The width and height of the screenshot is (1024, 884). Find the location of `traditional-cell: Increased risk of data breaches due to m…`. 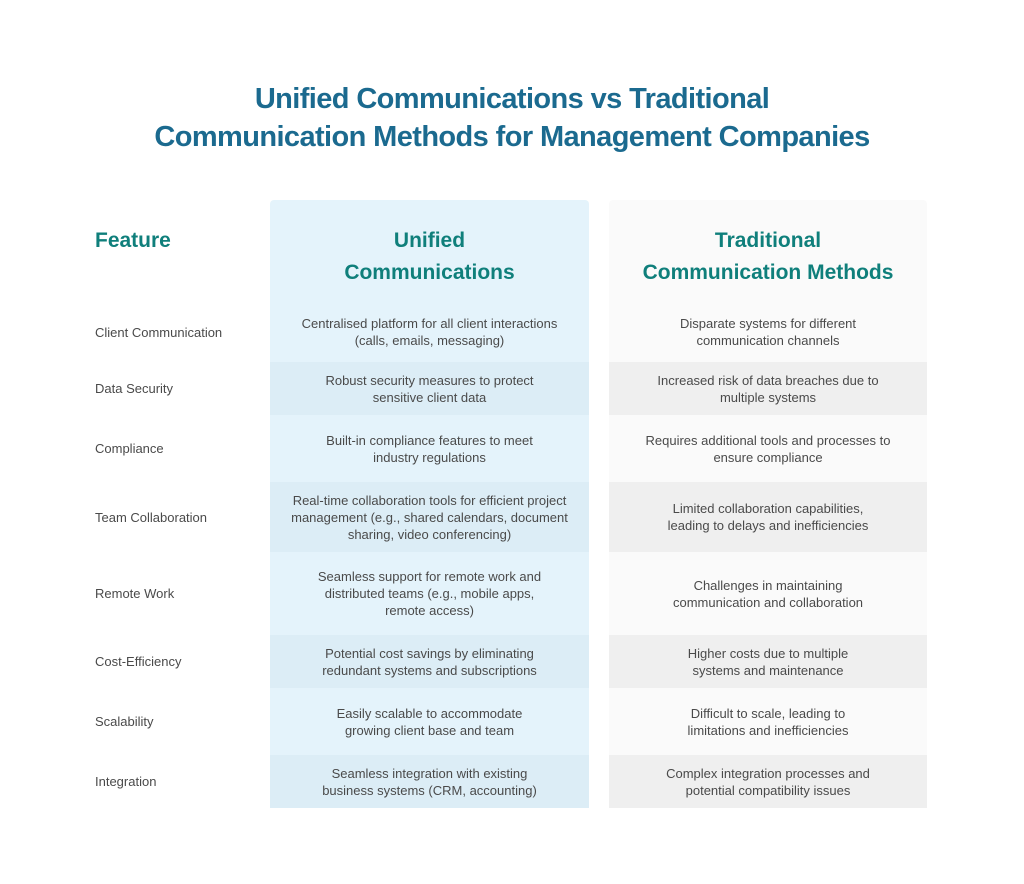

traditional-cell: Increased risk of data breaches due to m… is located at coordinates (768, 388).